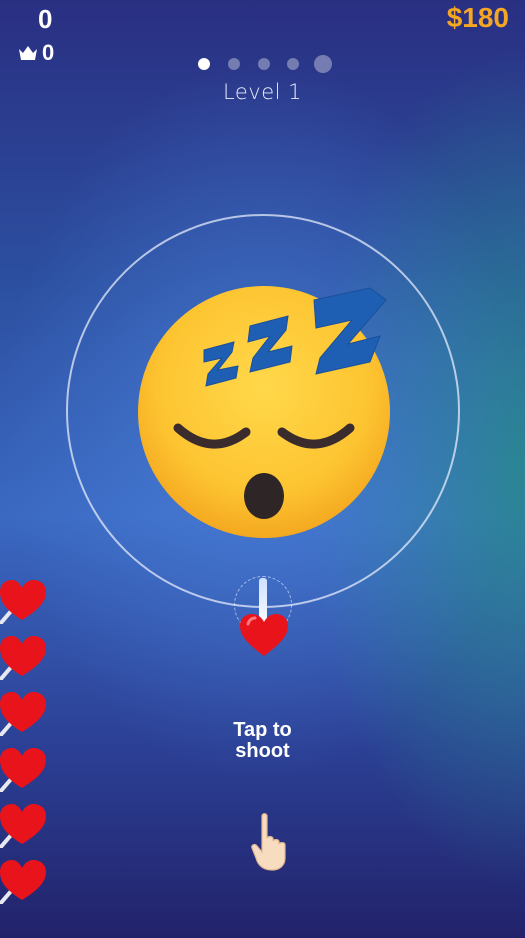  I want to click on best-score-value: 0, so click(48, 52).